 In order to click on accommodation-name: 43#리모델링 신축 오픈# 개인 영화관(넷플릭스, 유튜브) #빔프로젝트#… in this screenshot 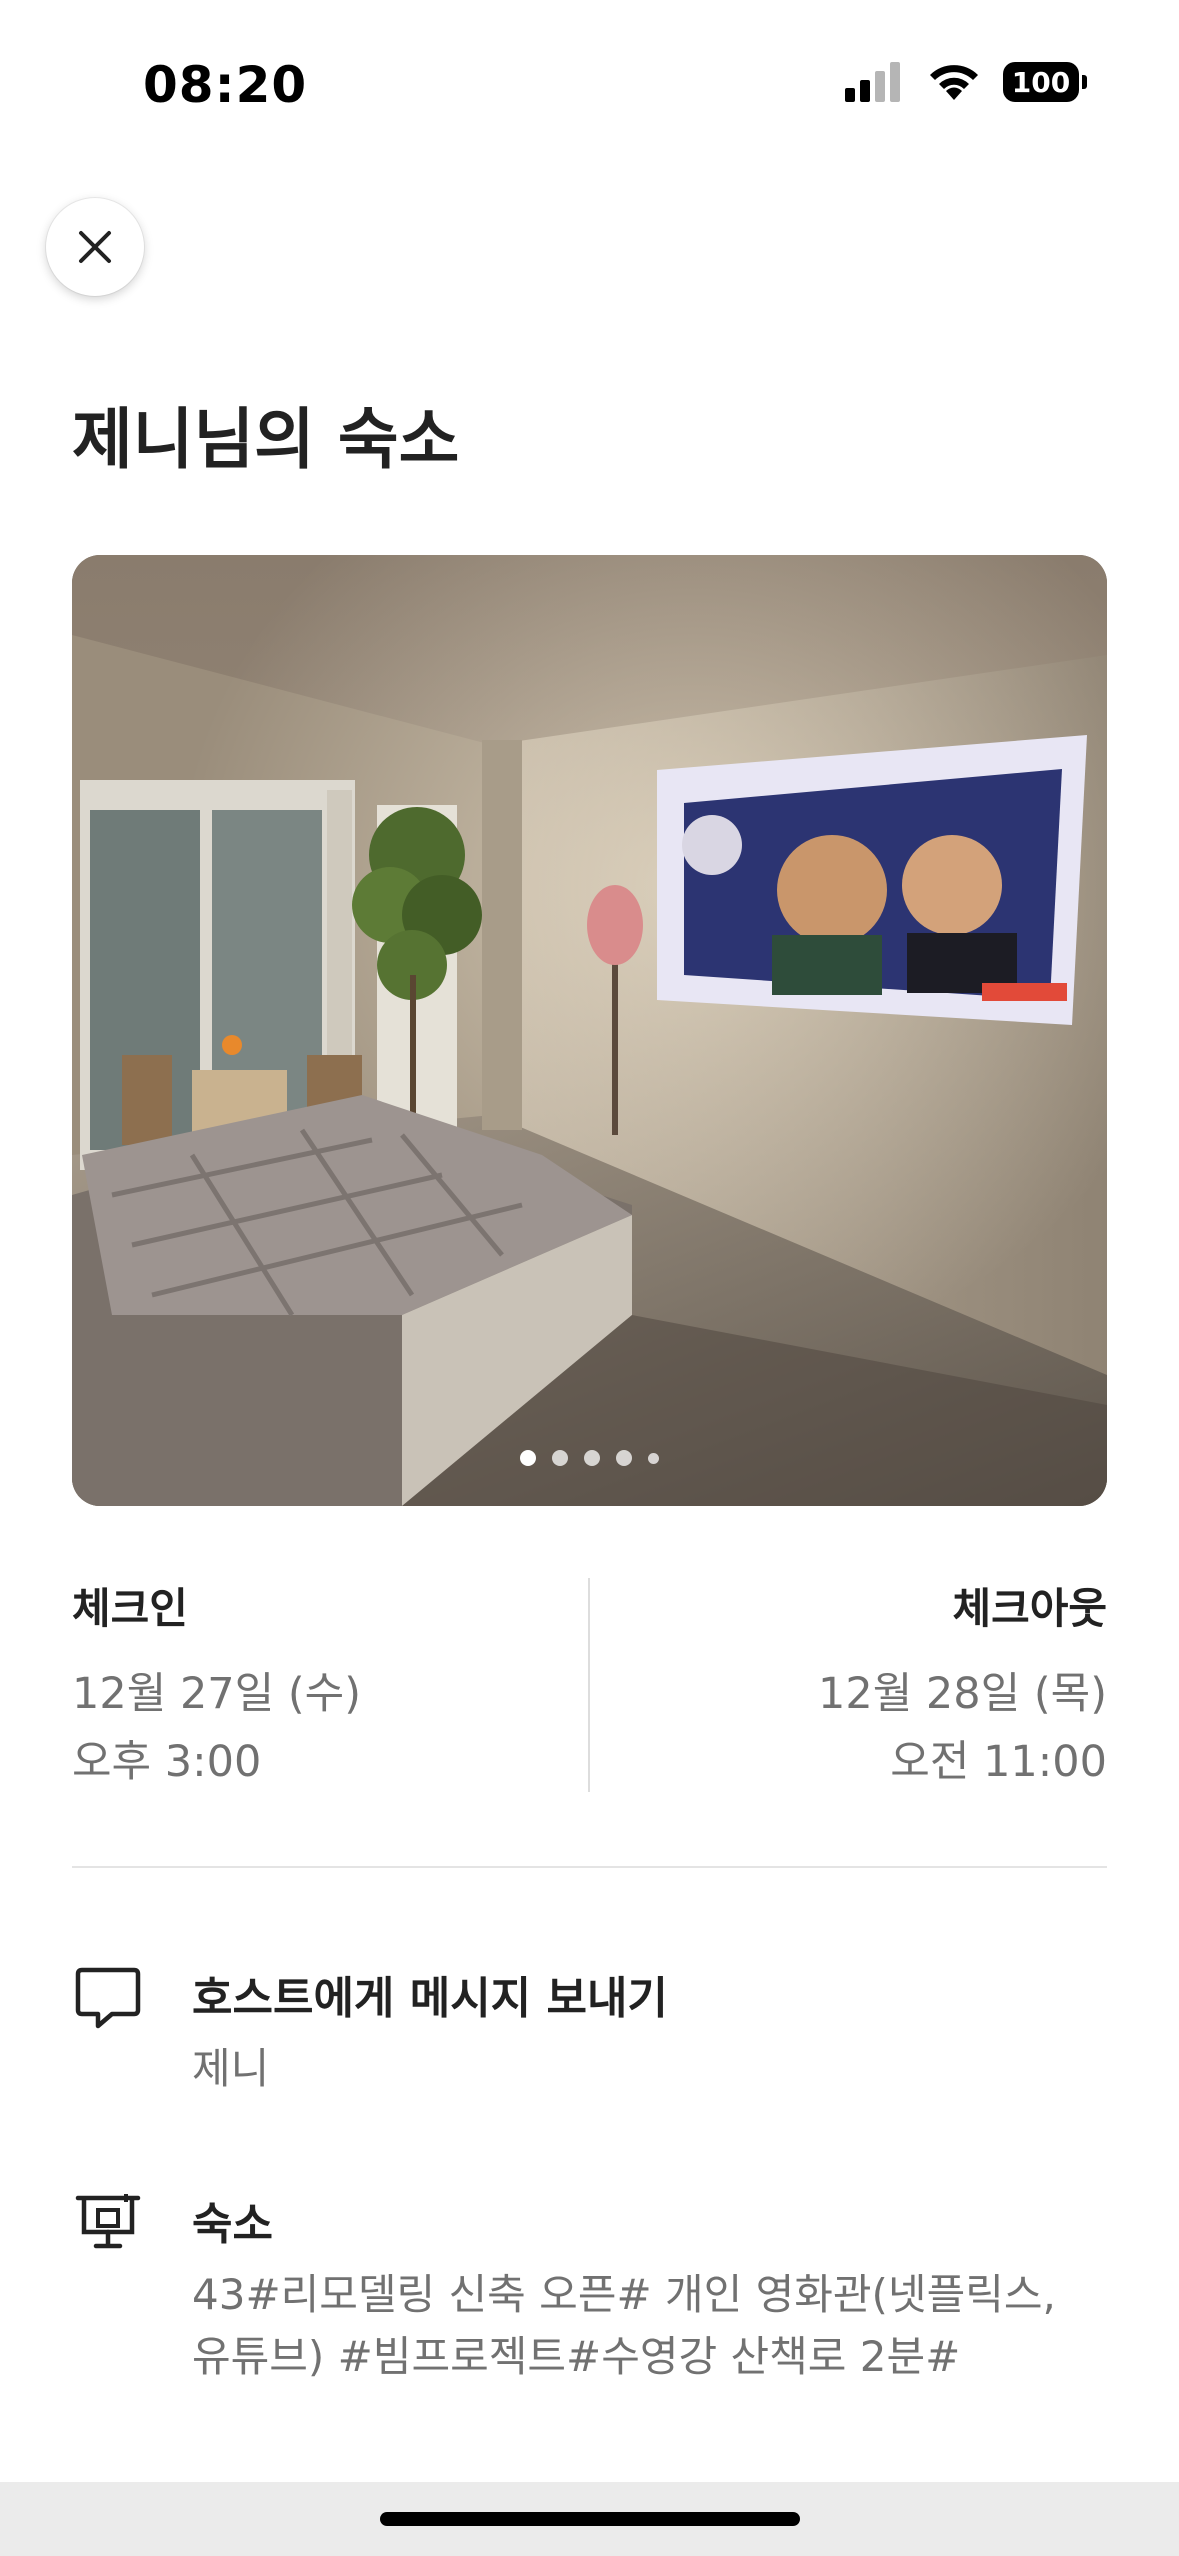, I will do `click(624, 2325)`.